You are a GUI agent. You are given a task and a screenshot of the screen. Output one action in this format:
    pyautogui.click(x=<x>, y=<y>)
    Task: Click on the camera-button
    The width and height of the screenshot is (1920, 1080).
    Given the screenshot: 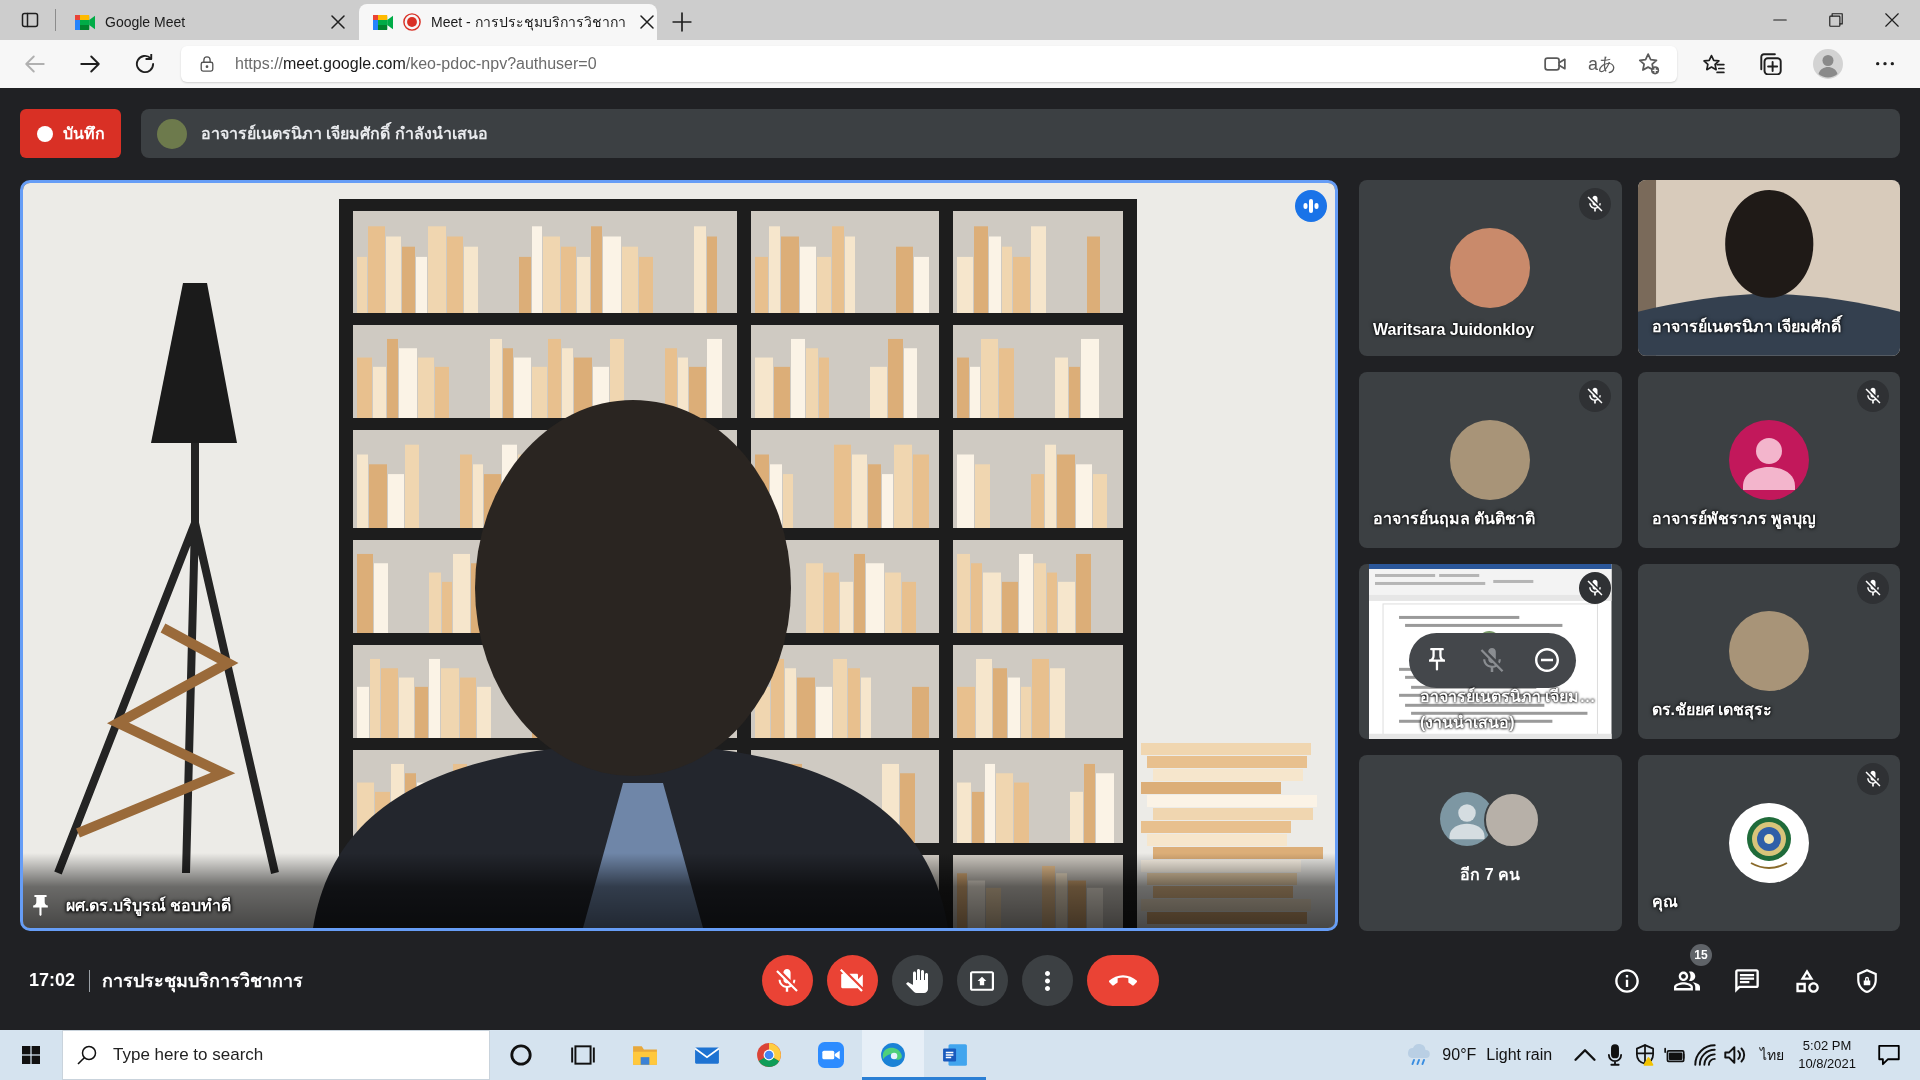 What is the action you would take?
    pyautogui.click(x=852, y=980)
    